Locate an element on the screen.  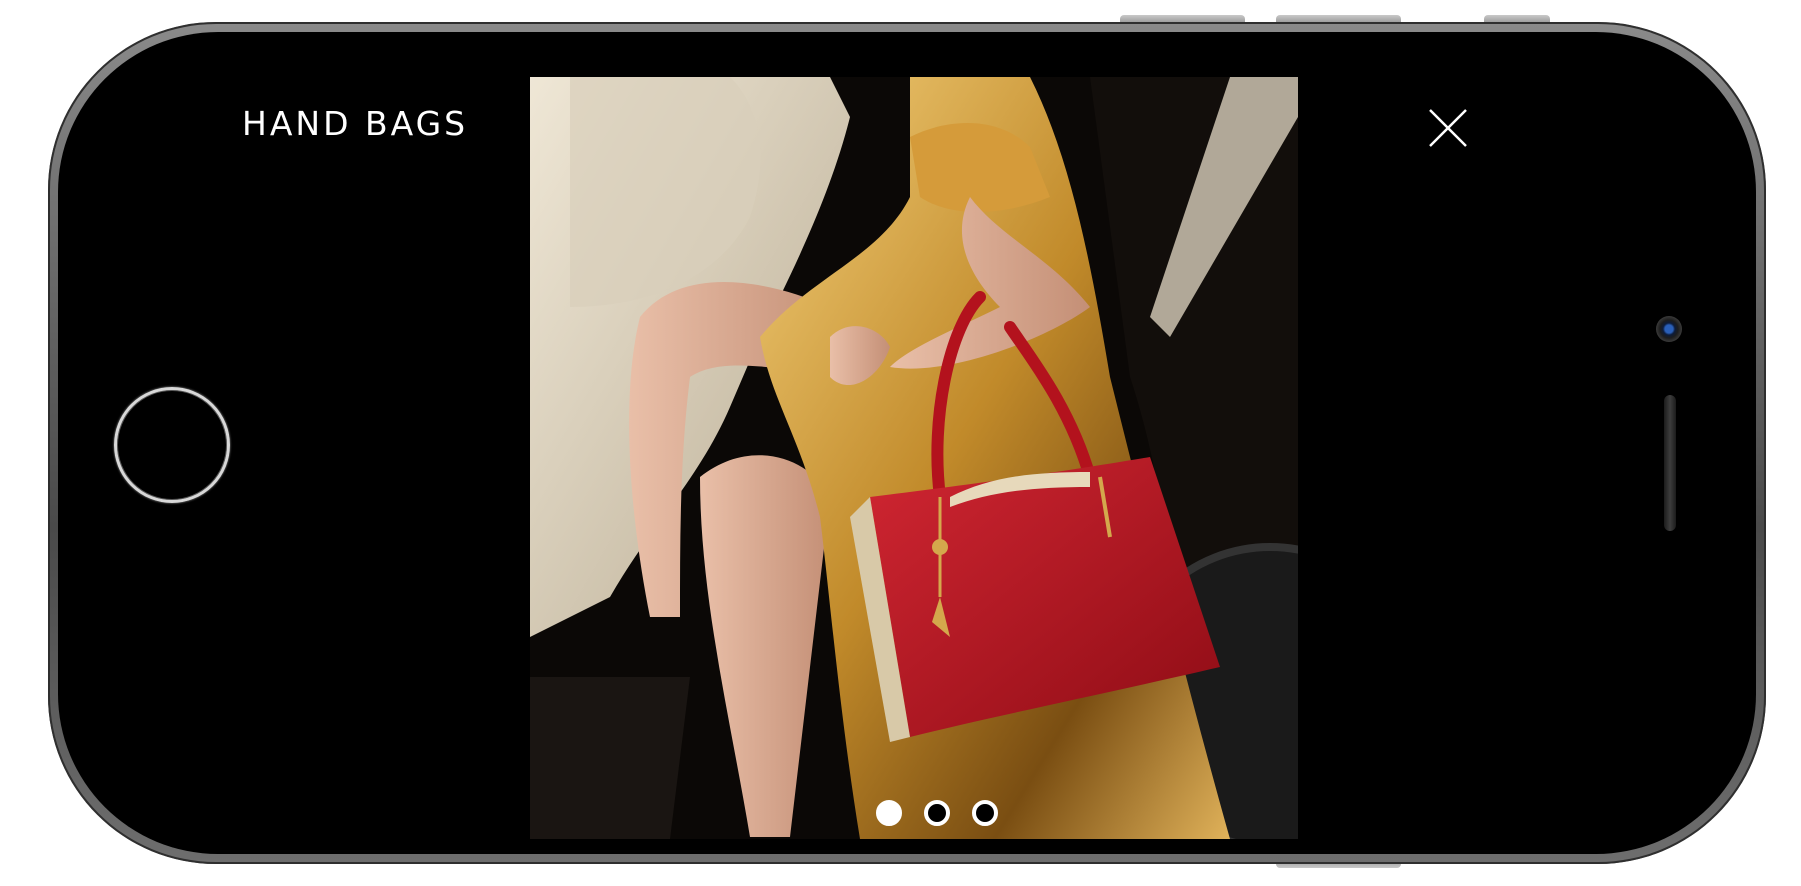
close-icon is located at coordinates (1448, 128).